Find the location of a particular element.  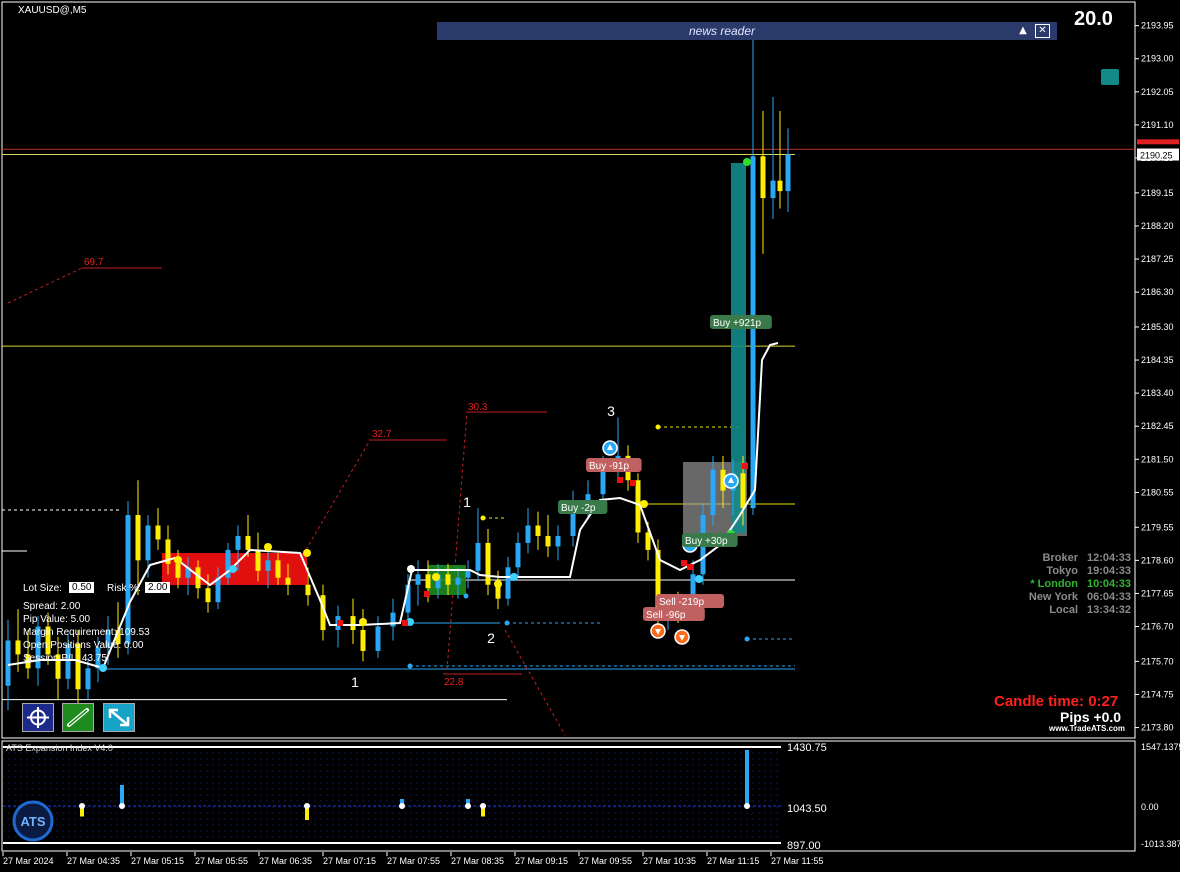

crosshair-tool-button is located at coordinates (38, 717).